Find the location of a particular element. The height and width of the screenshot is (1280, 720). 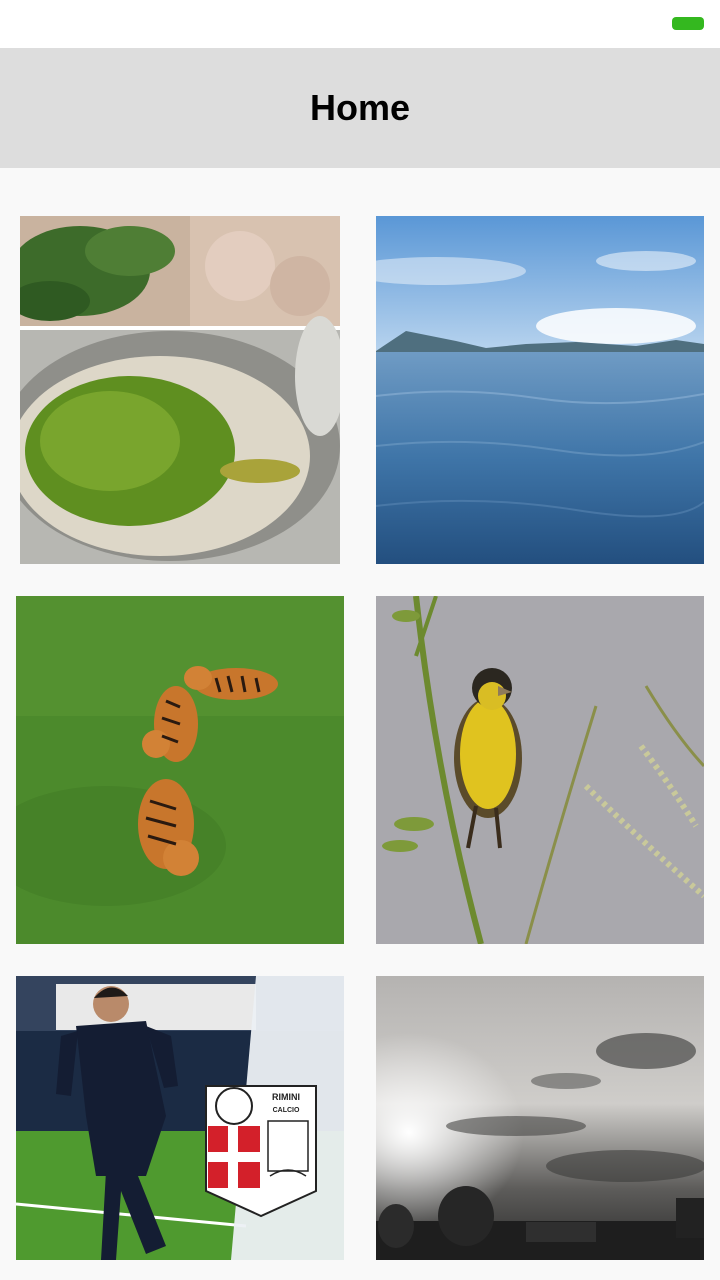

app-bar: Home is located at coordinates (360, 108).